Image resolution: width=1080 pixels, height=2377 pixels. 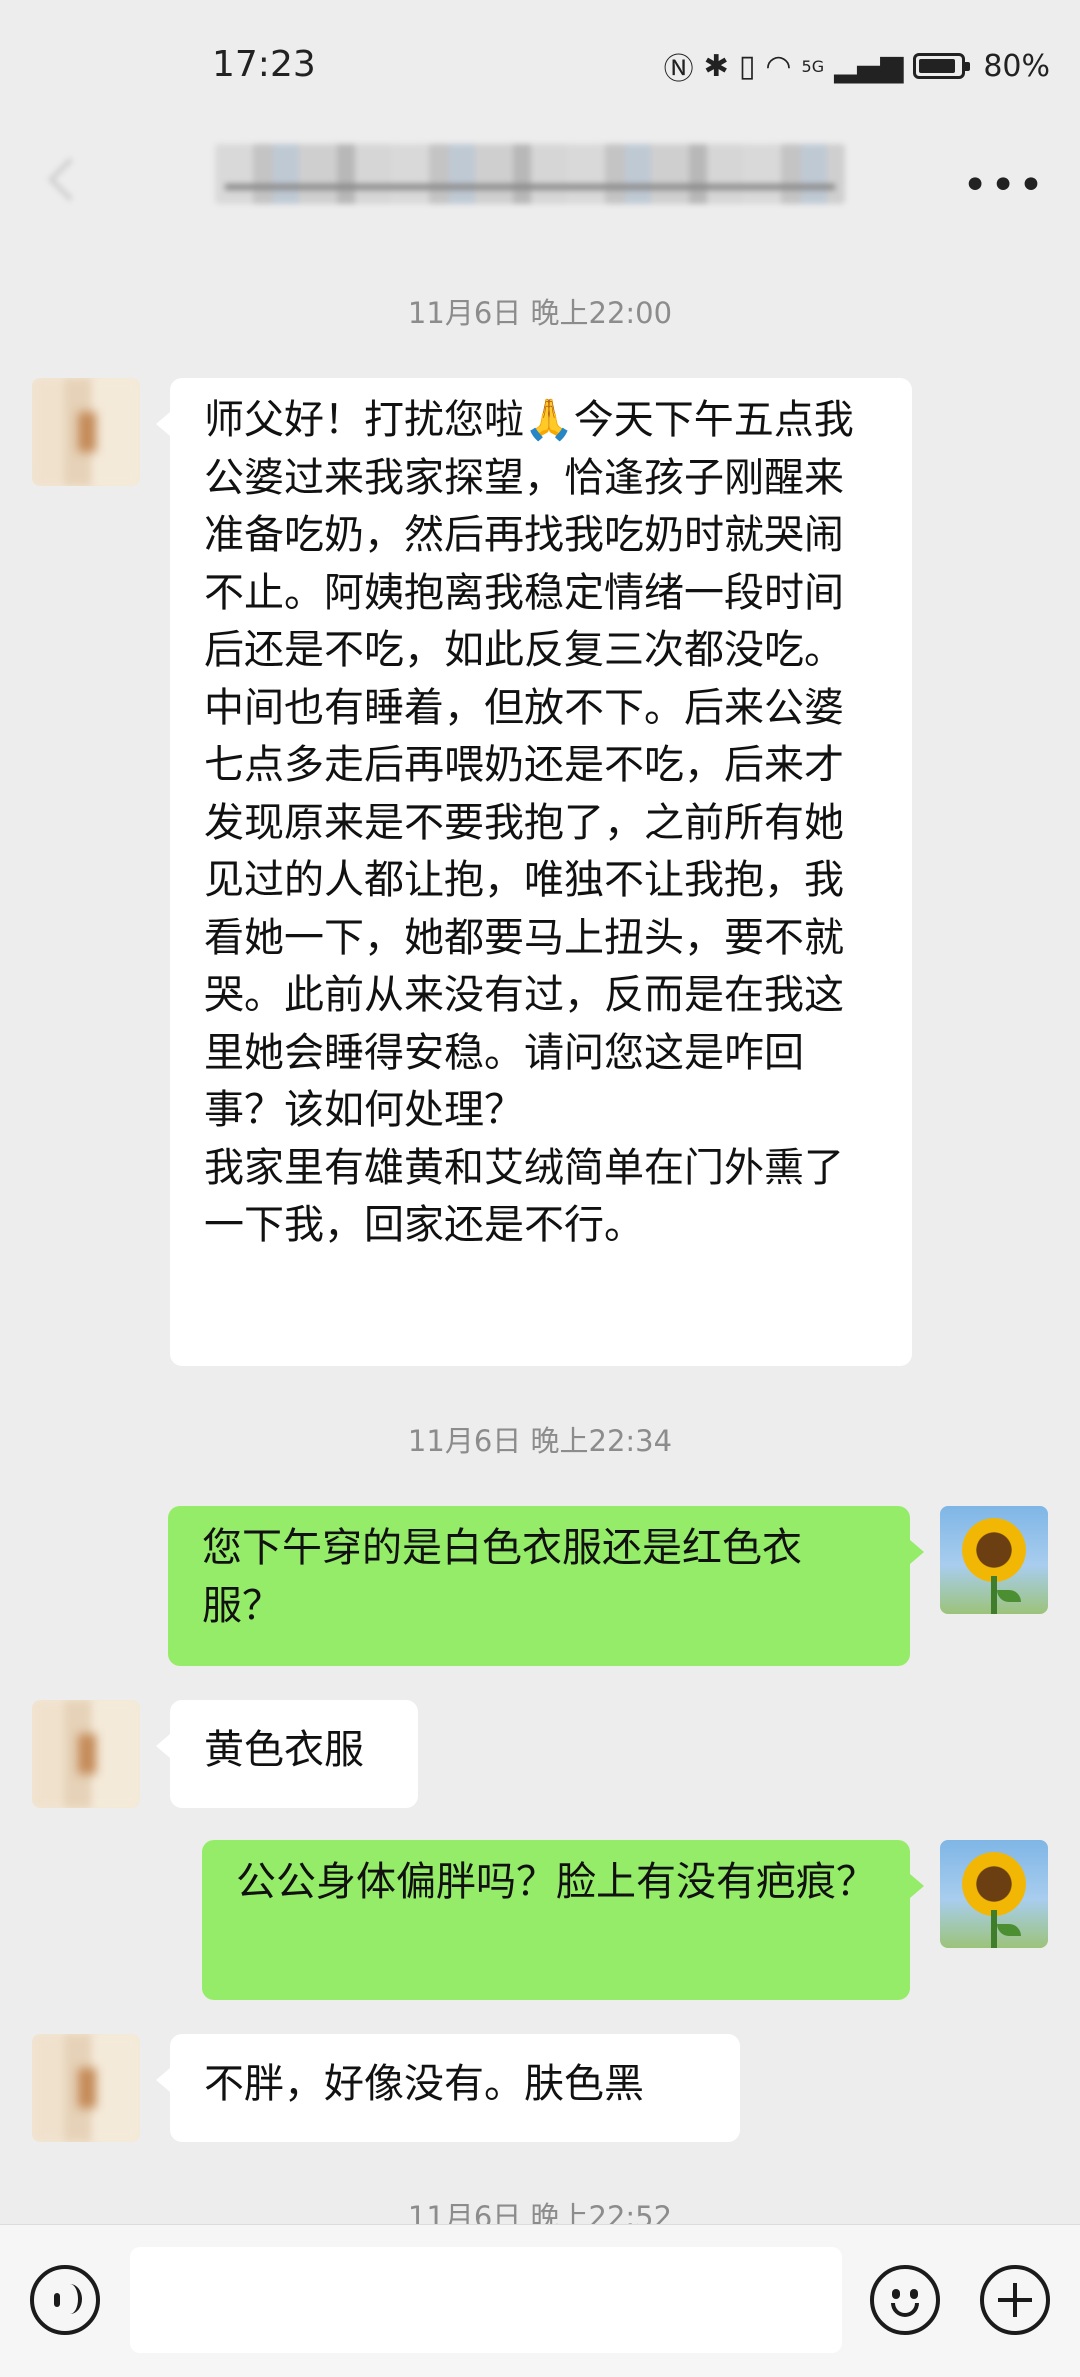 What do you see at coordinates (1016, 66) in the screenshot?
I see `battery-level: 80%` at bounding box center [1016, 66].